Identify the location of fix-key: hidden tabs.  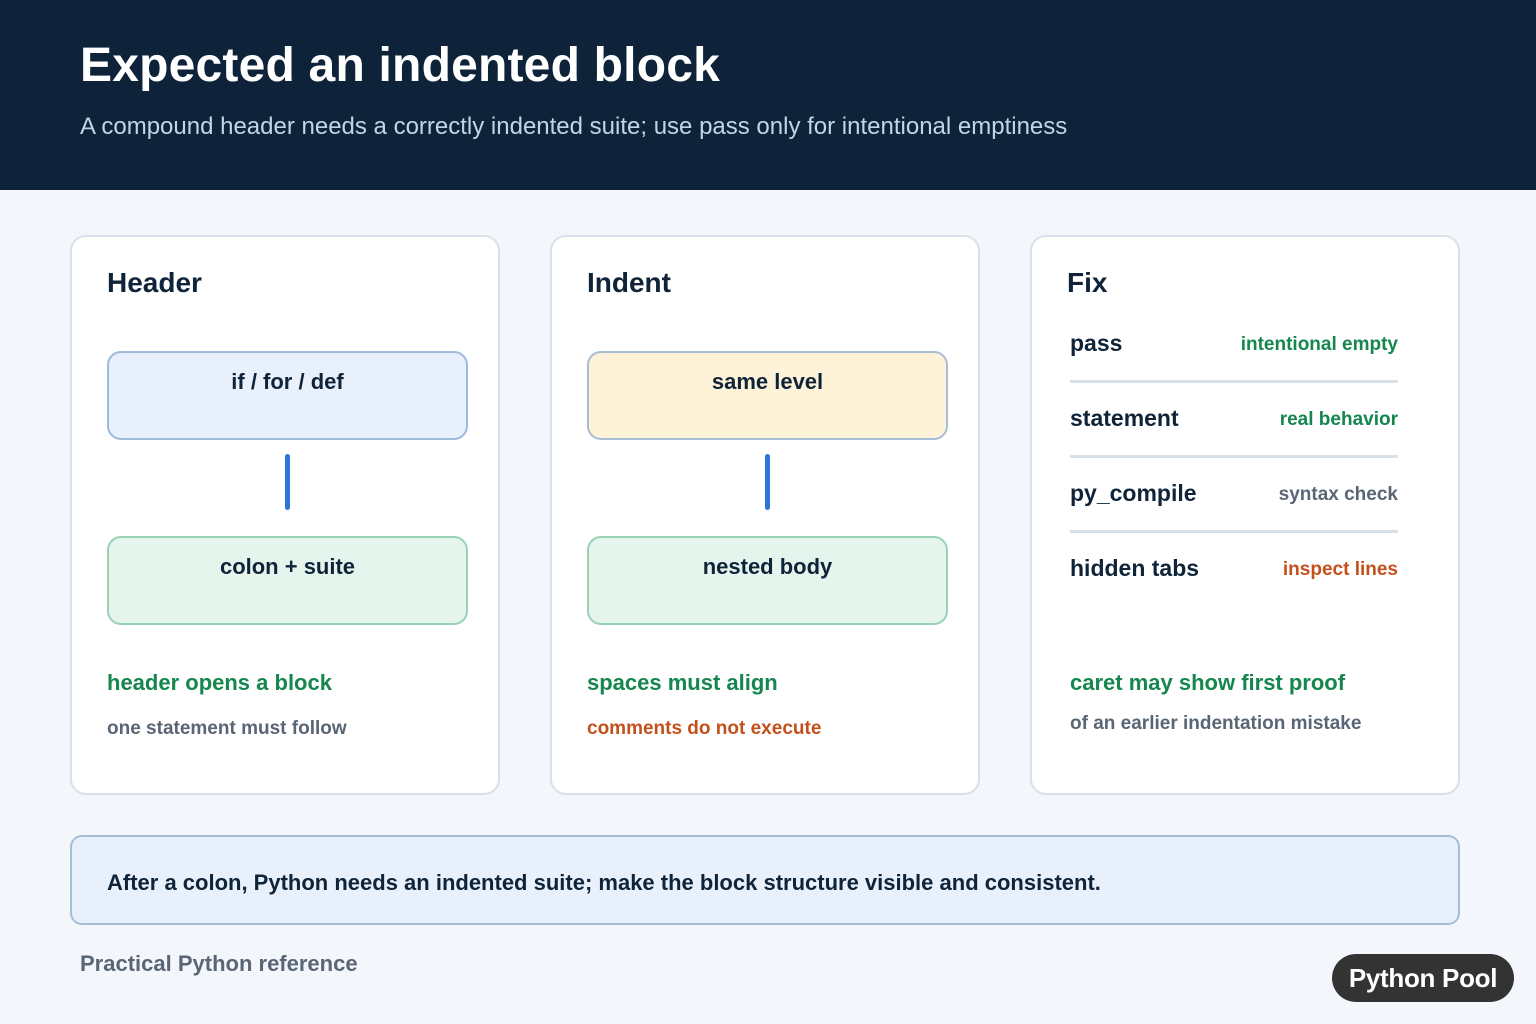
(1135, 568).